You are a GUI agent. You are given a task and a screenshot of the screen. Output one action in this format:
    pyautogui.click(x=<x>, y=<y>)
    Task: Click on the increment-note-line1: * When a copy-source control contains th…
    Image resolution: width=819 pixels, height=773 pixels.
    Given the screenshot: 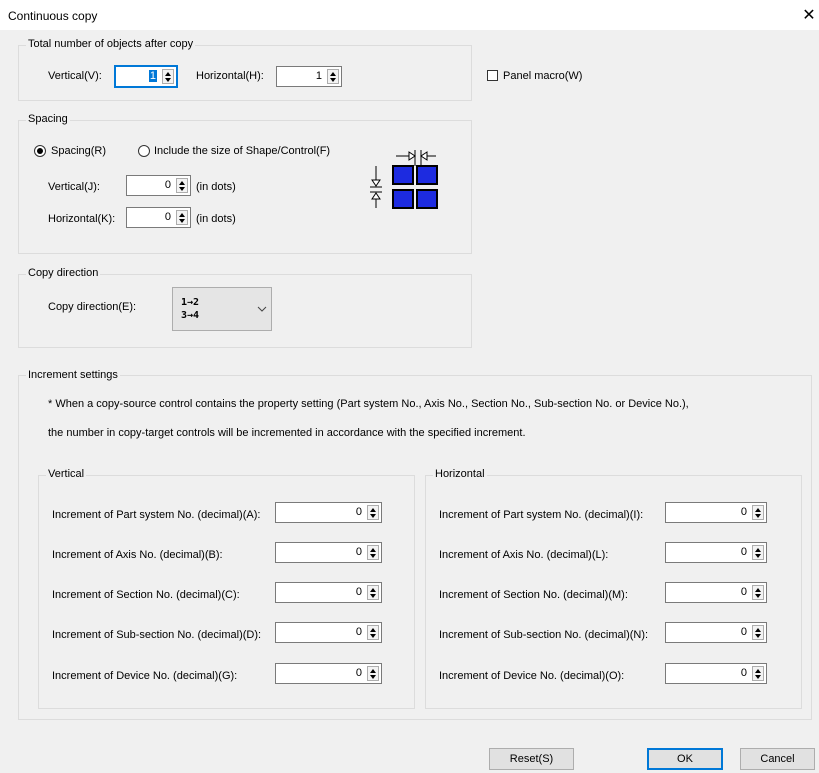 What is the action you would take?
    pyautogui.click(x=368, y=404)
    